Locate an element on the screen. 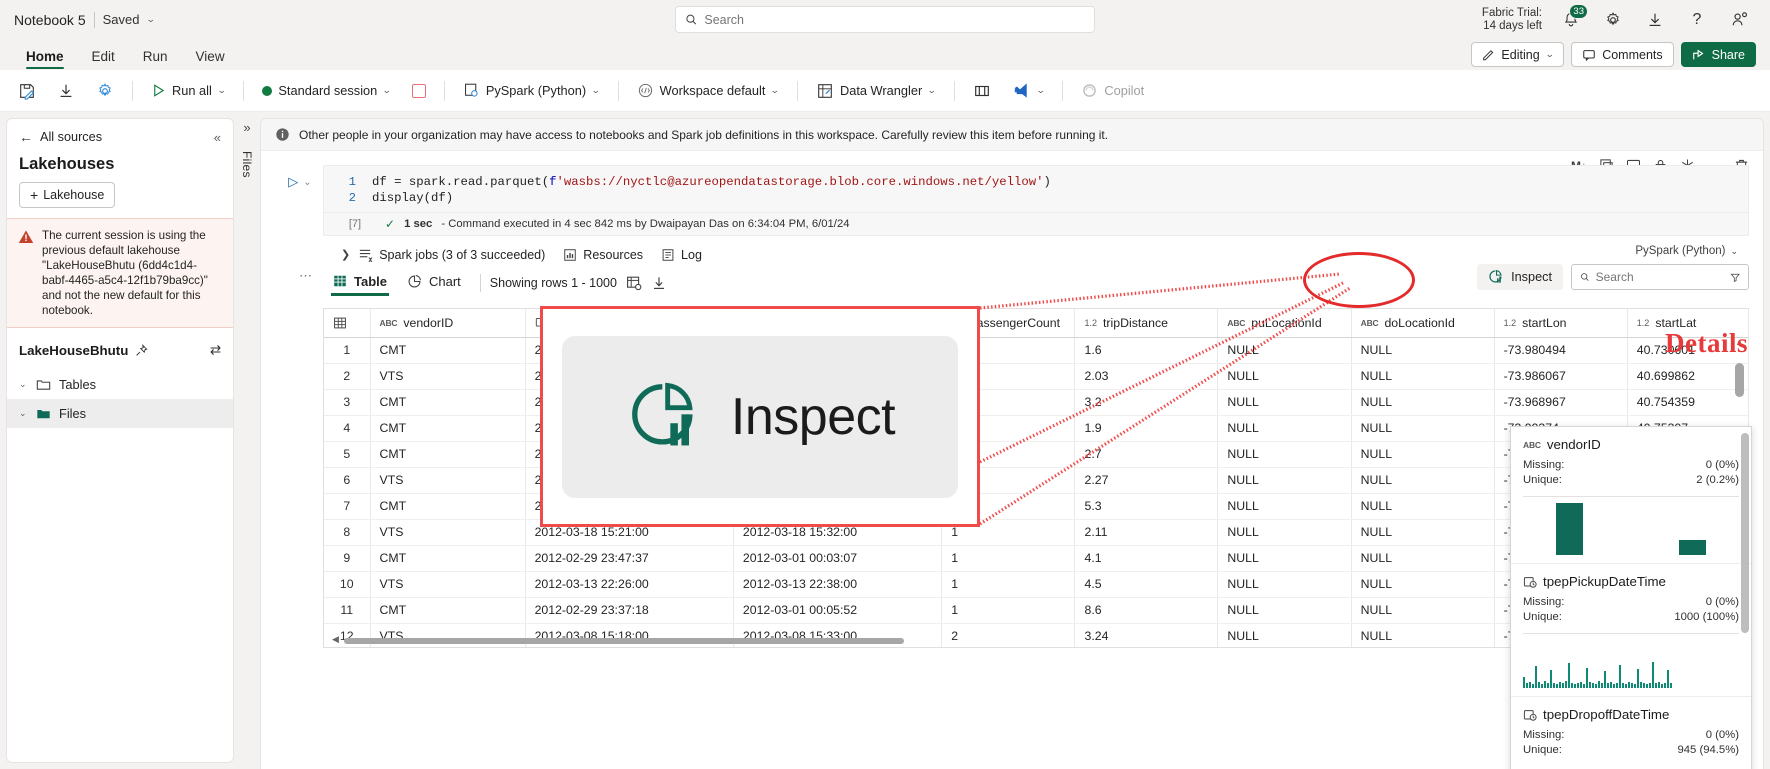  add-lakehouse-button: + Lakehouse is located at coordinates (67, 195).